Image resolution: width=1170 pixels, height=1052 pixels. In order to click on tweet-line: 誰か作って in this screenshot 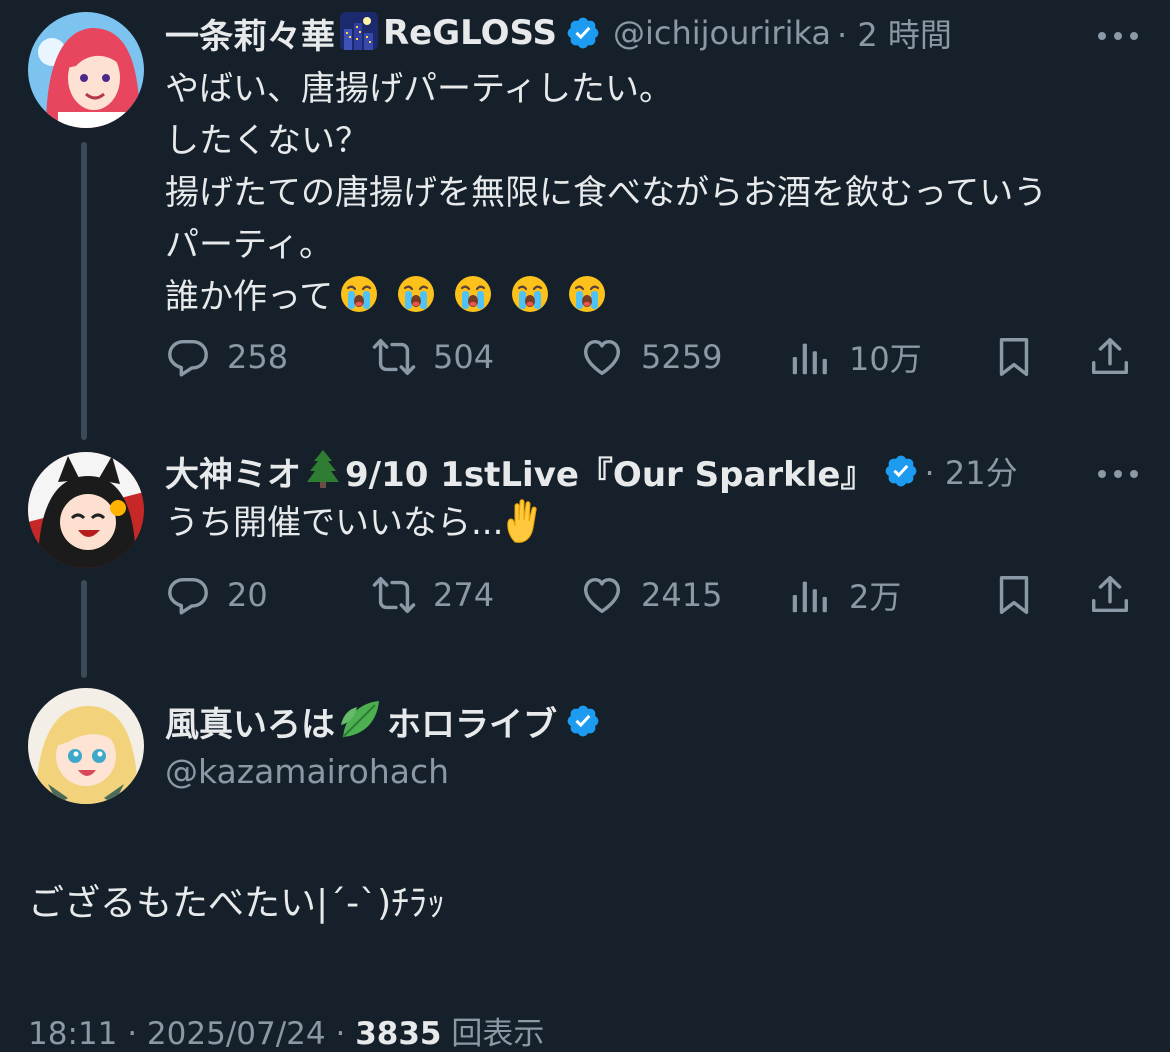, I will do `click(647, 297)`.